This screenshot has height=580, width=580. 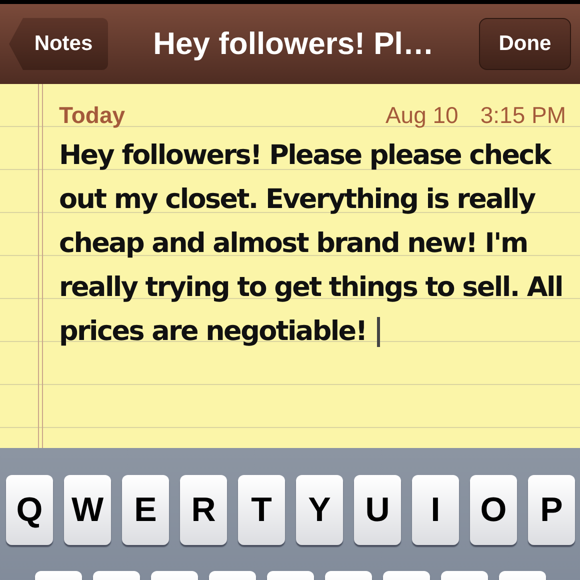 I want to click on back-button: Notes, so click(x=58, y=44).